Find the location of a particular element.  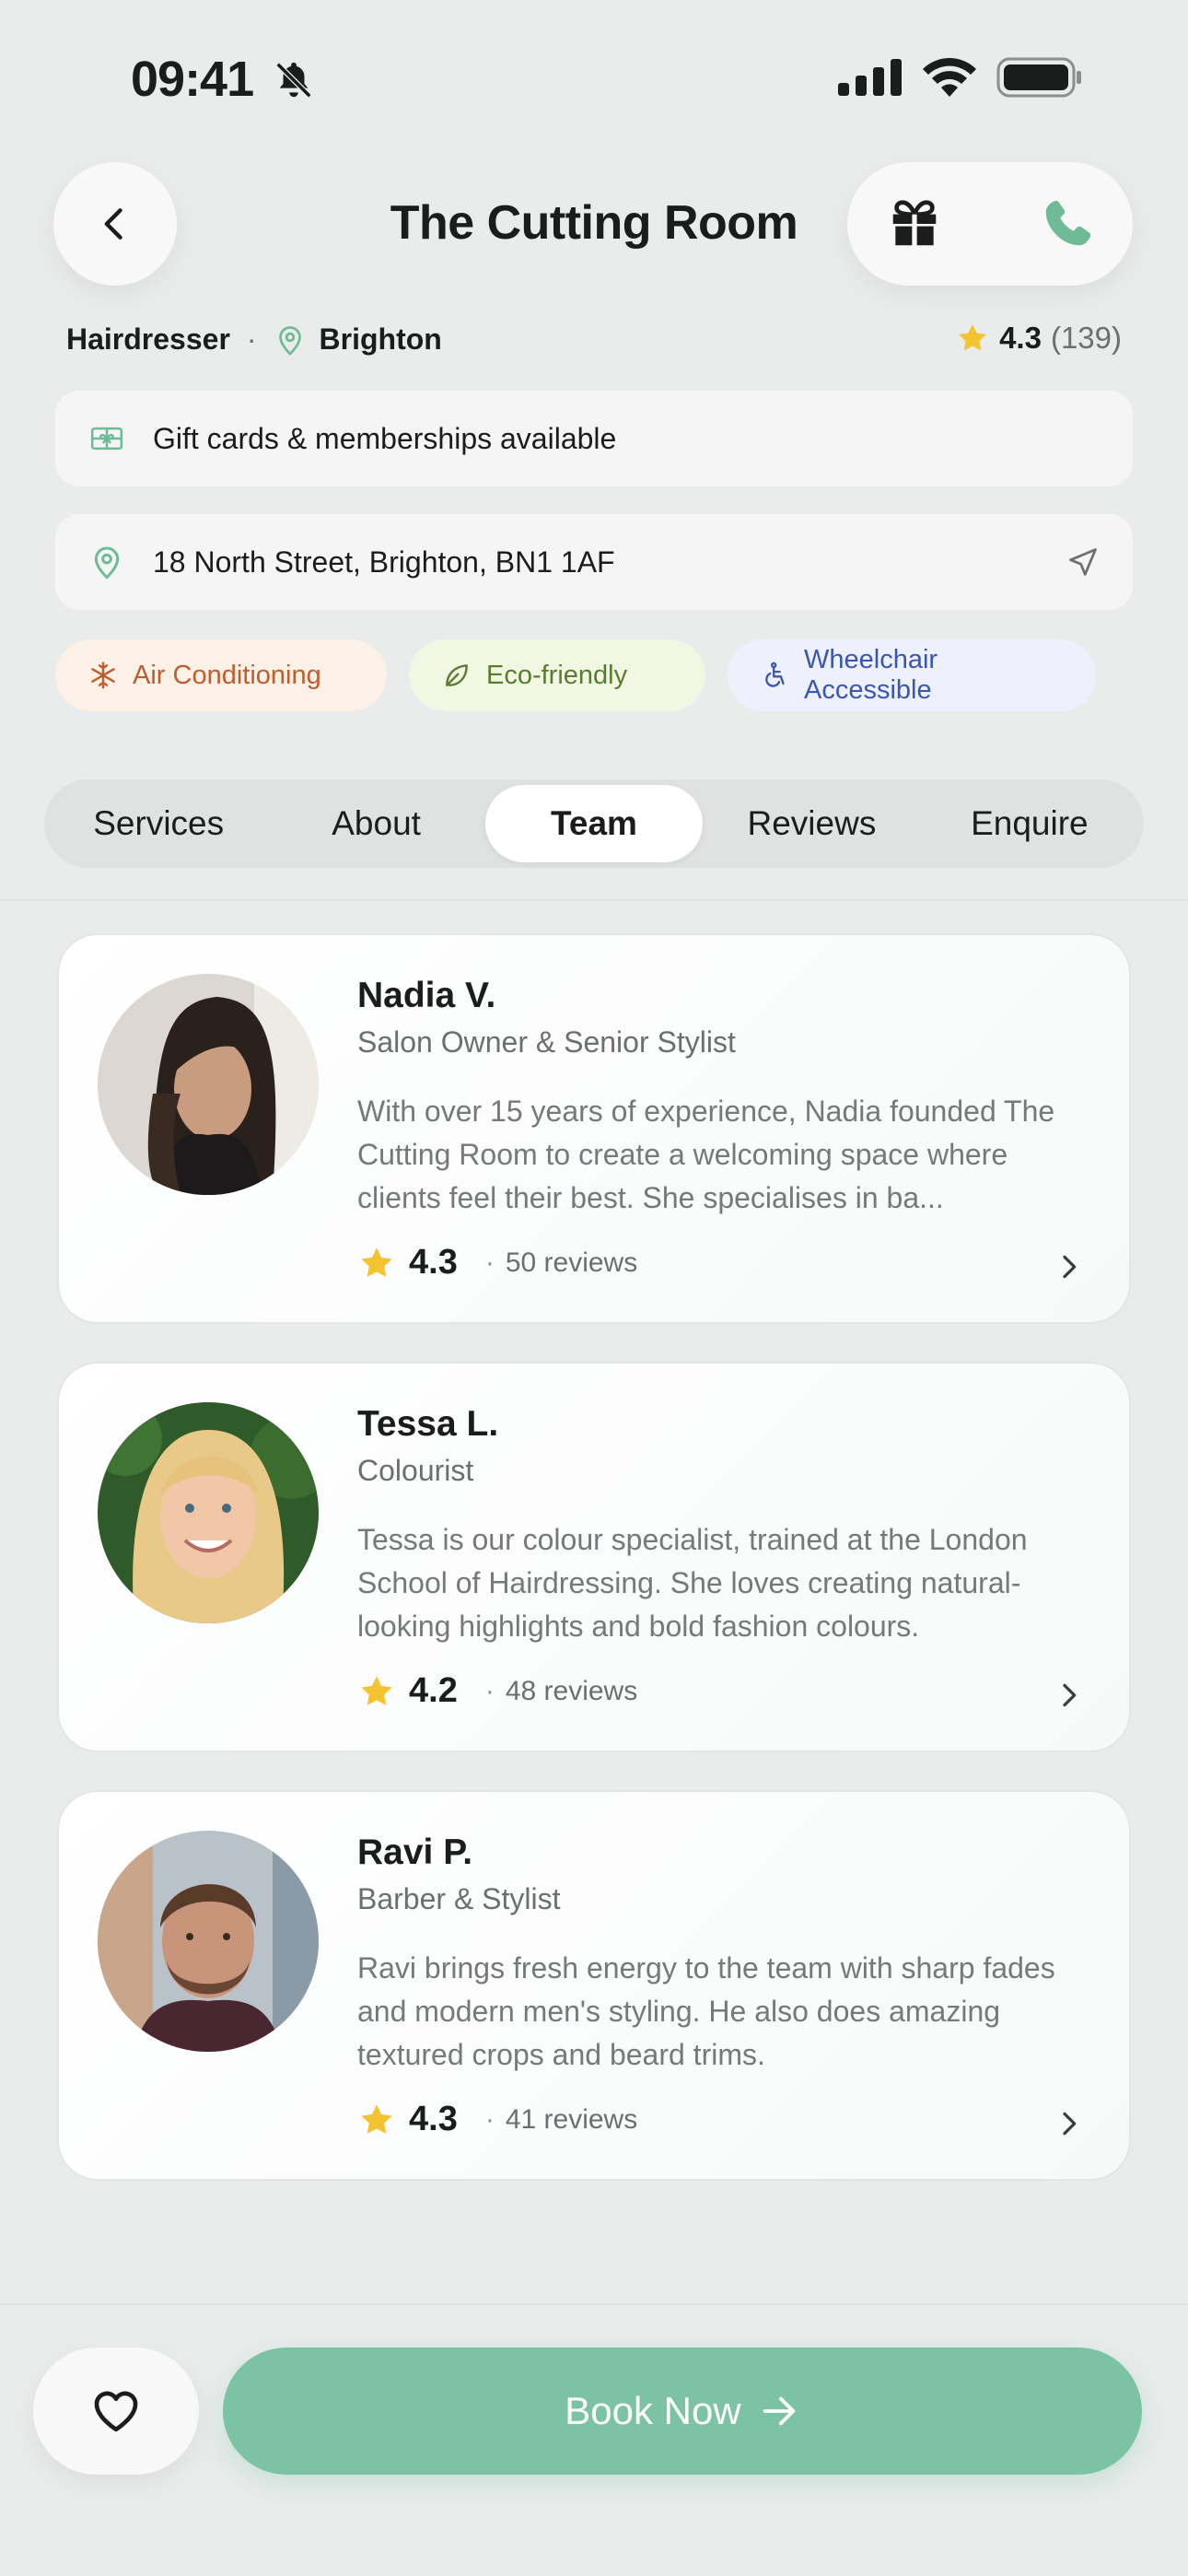

business-rating: 4.3 (139) is located at coordinates (1038, 338).